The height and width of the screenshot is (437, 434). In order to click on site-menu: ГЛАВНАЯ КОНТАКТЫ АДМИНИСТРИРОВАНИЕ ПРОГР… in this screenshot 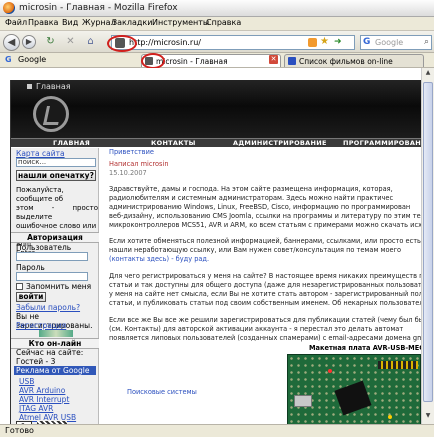, I will do `click(221, 142)`.